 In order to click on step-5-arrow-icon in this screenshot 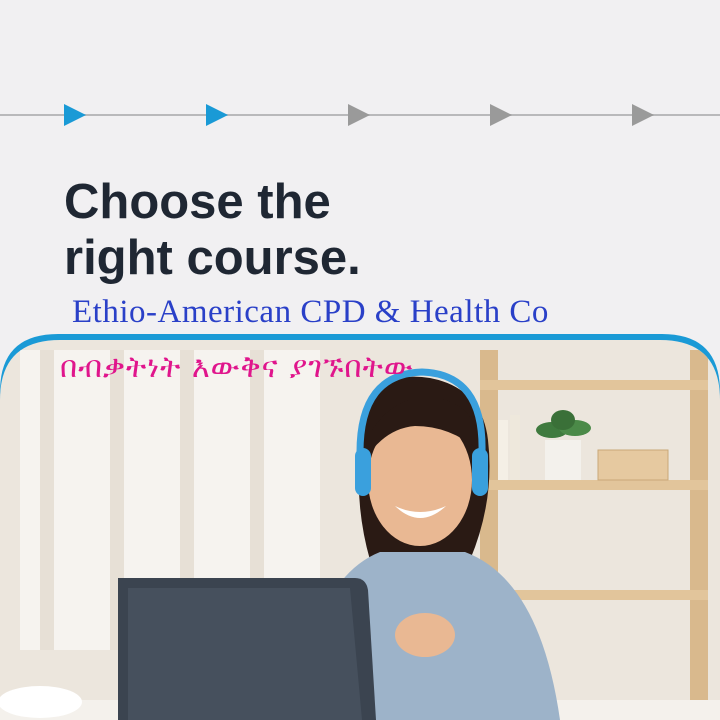, I will do `click(643, 115)`.